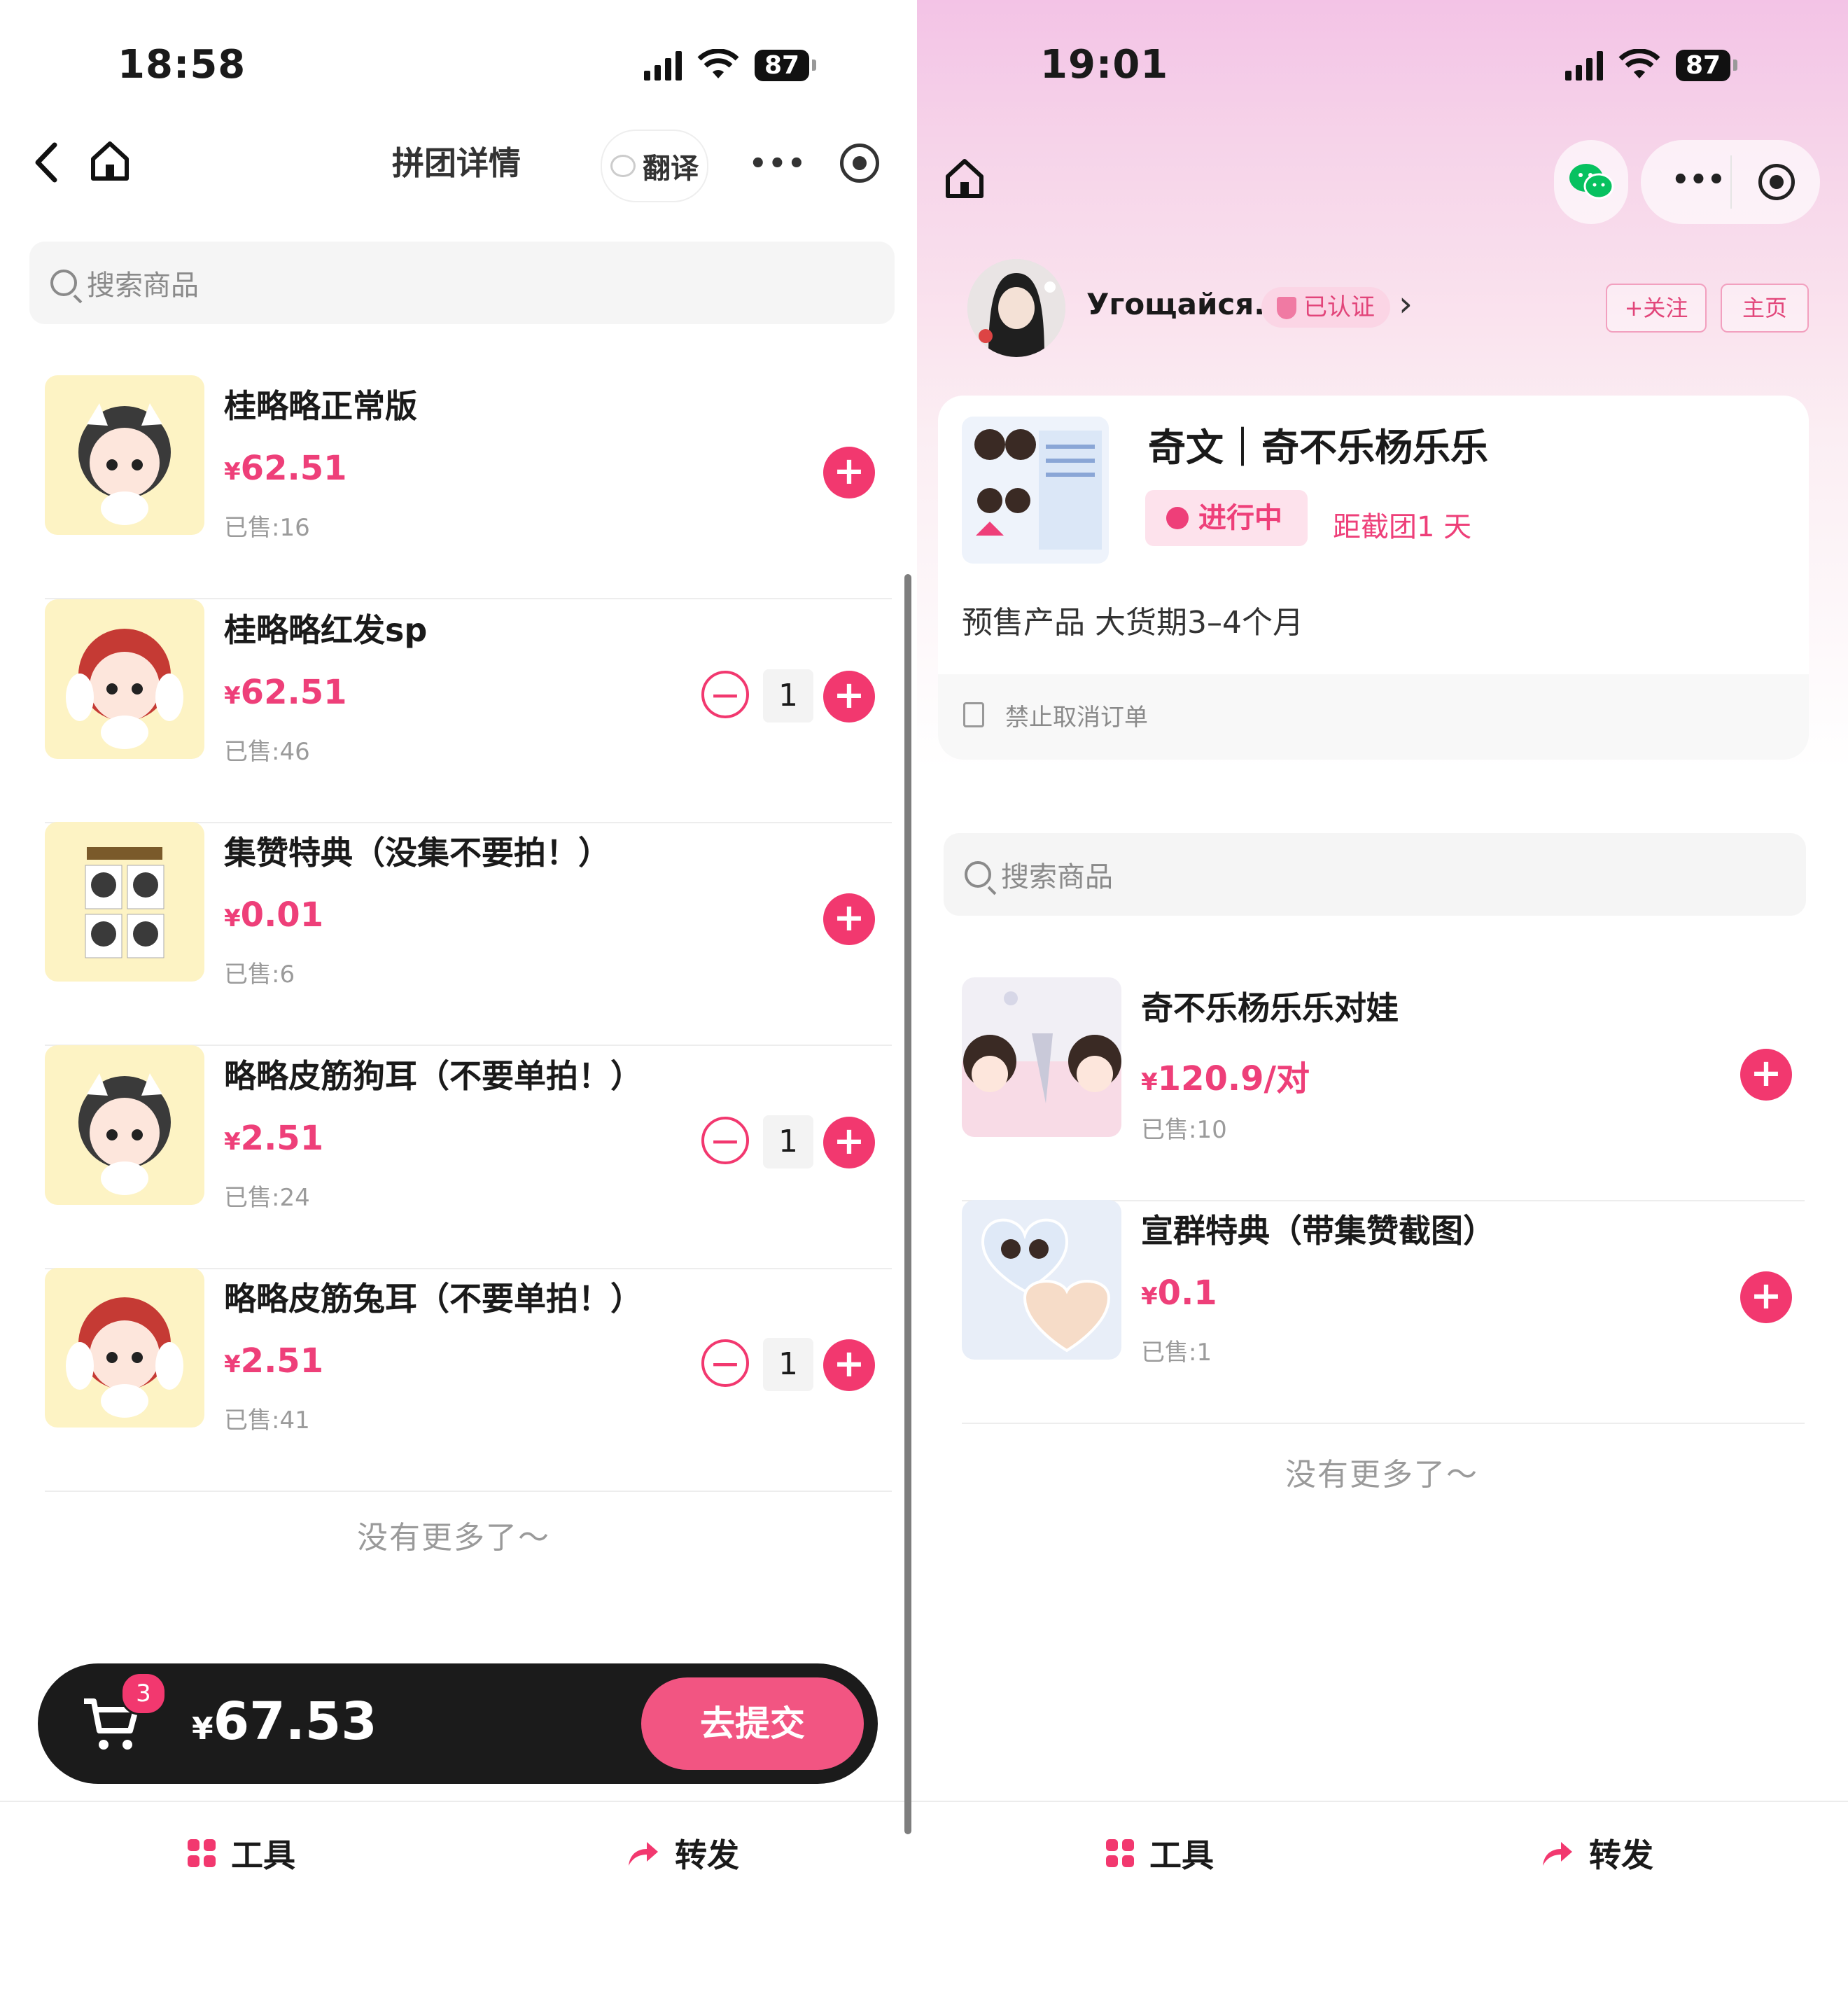 Image resolution: width=1848 pixels, height=2010 pixels. Describe the element at coordinates (468, 1380) in the screenshot. I see `product-row: 略略皮筋兔耳（不要单拍！） ¥2.51 已售:41 − 1 +` at that location.